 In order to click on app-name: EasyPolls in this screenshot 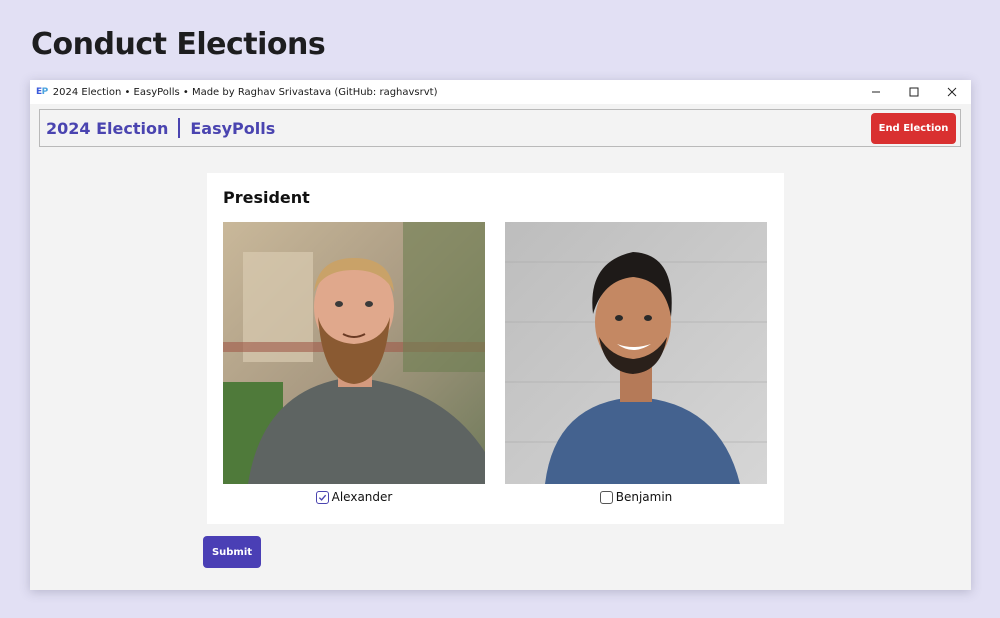, I will do `click(233, 128)`.